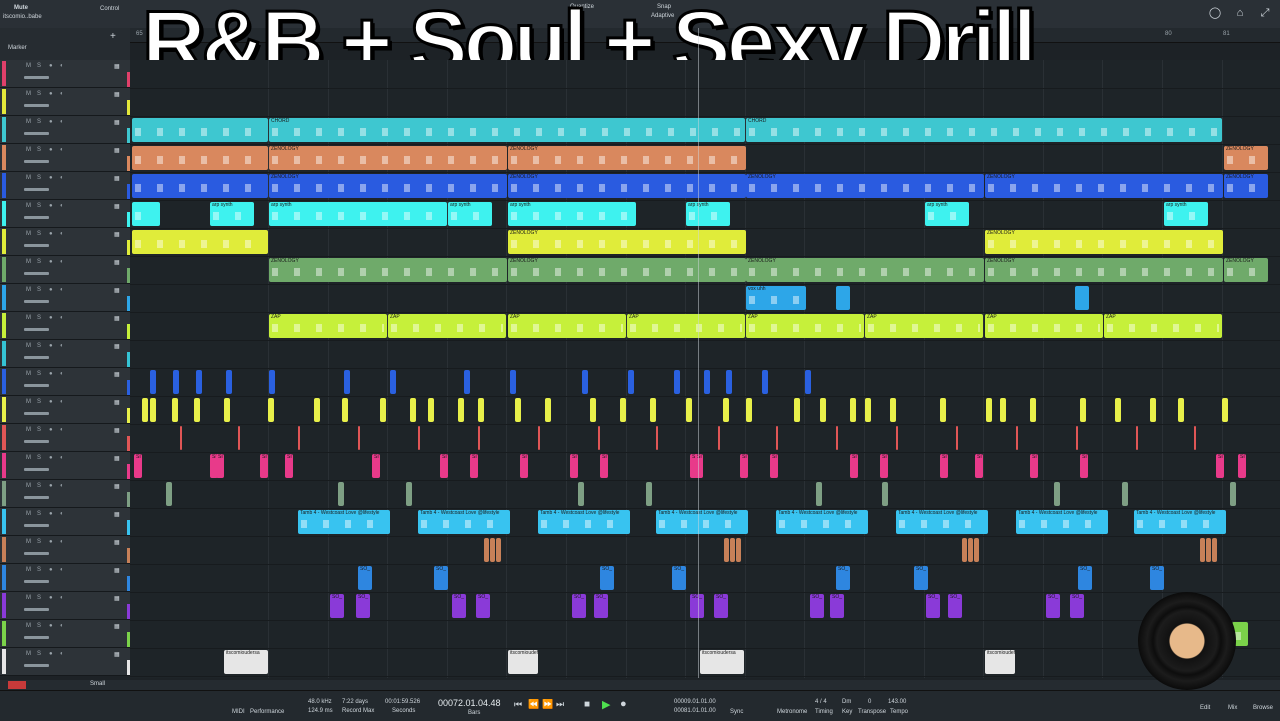 The width and height of the screenshot is (1280, 721). I want to click on transpose-value: 0, so click(869, 702).